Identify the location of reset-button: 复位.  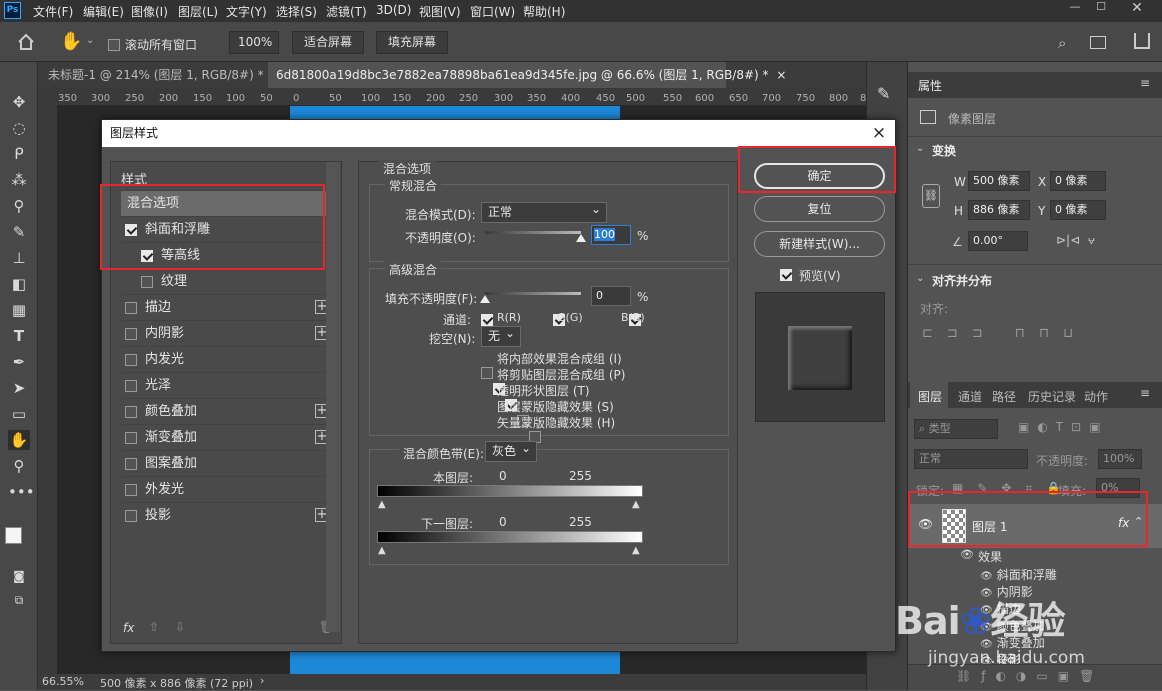
(819, 209).